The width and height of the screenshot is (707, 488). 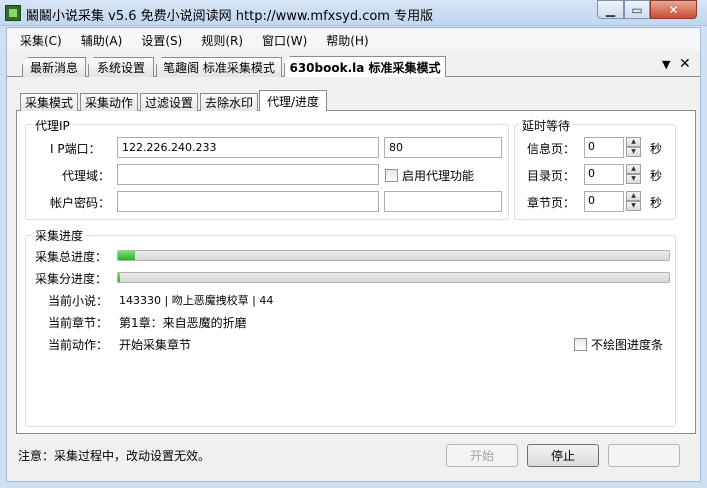 What do you see at coordinates (551, 203) in the screenshot?
I see `chapter-page-label: 章节页：` at bounding box center [551, 203].